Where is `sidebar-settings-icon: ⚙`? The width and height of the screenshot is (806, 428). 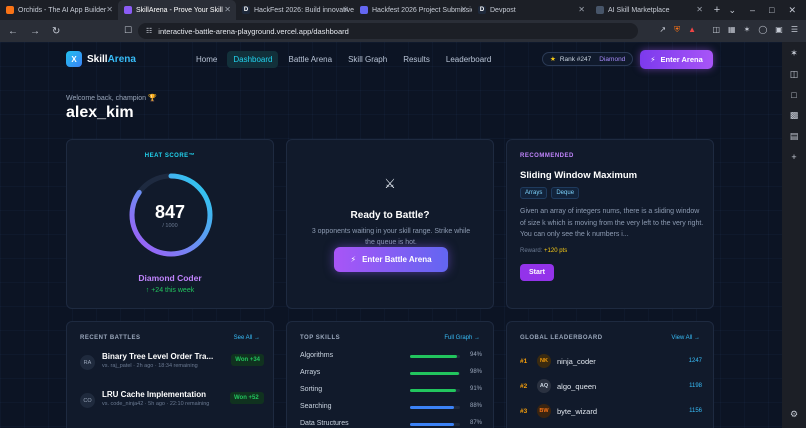 sidebar-settings-icon: ⚙ is located at coordinates (794, 414).